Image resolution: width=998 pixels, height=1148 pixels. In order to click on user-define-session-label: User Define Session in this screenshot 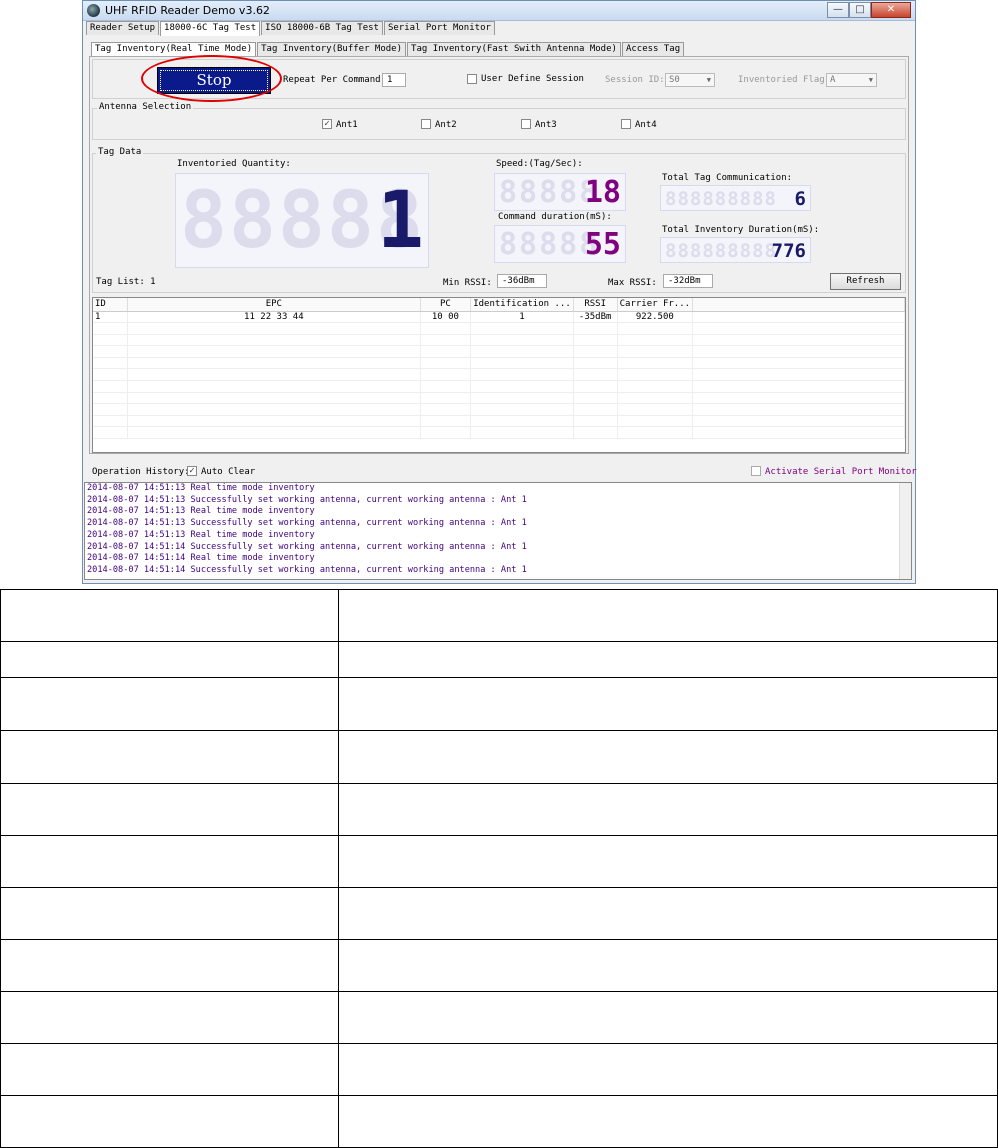, I will do `click(532, 79)`.